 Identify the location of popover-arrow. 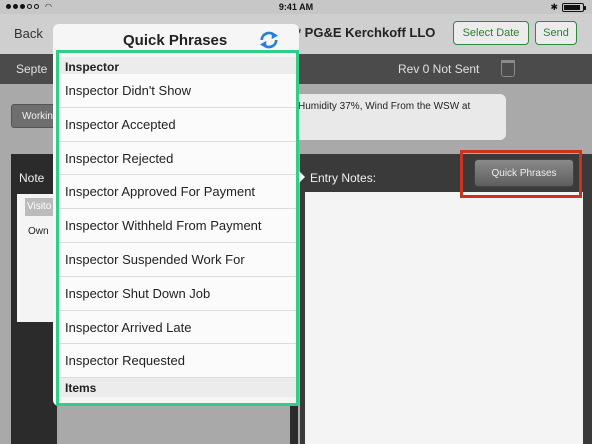
(301, 177).